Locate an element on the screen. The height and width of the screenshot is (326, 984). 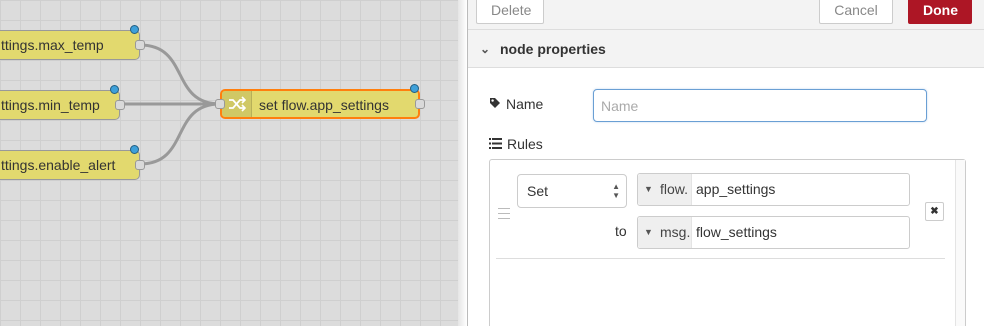
rule-source-input: ▼ msg. flow_settings is located at coordinates (773, 232).